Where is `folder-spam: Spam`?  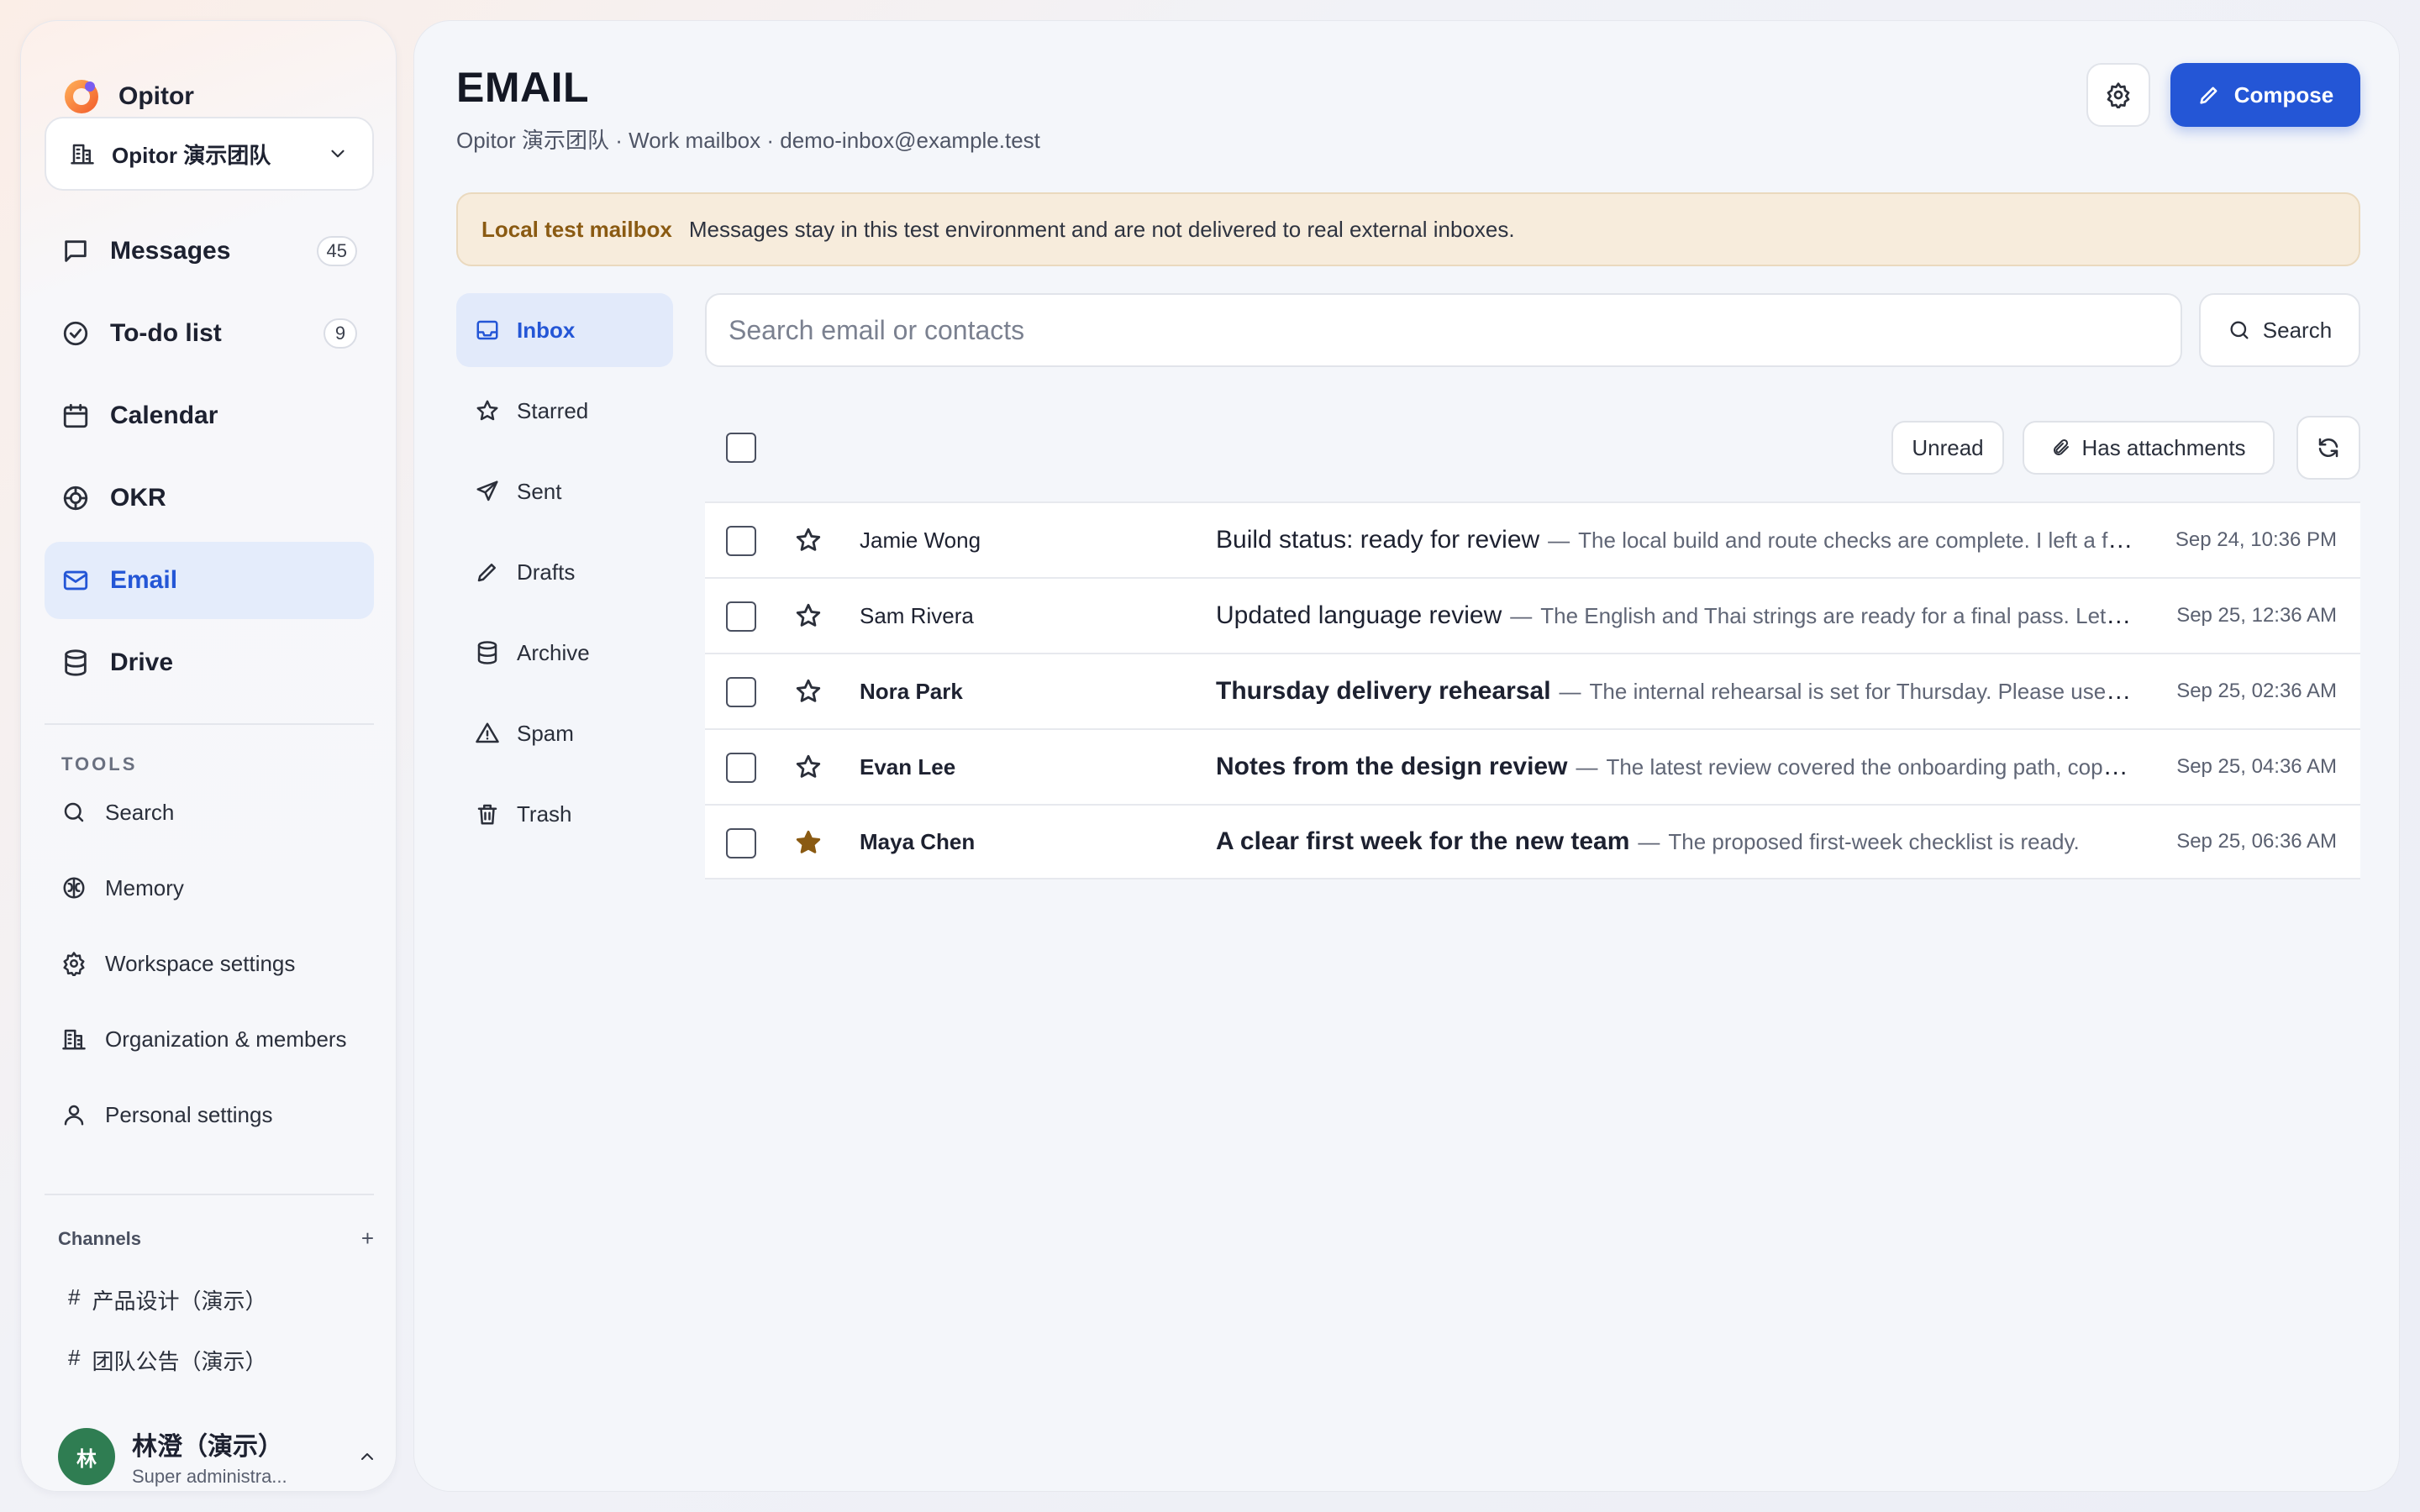
folder-spam: Spam is located at coordinates (564, 733).